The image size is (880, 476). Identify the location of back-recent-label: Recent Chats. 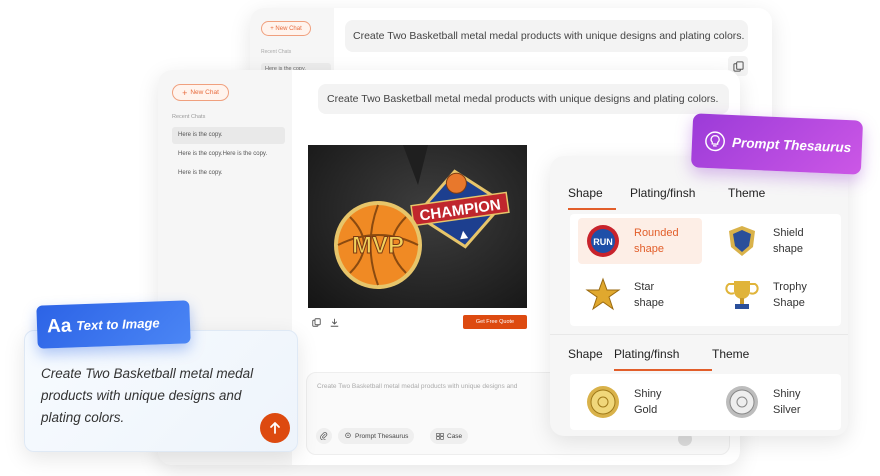
(276, 52).